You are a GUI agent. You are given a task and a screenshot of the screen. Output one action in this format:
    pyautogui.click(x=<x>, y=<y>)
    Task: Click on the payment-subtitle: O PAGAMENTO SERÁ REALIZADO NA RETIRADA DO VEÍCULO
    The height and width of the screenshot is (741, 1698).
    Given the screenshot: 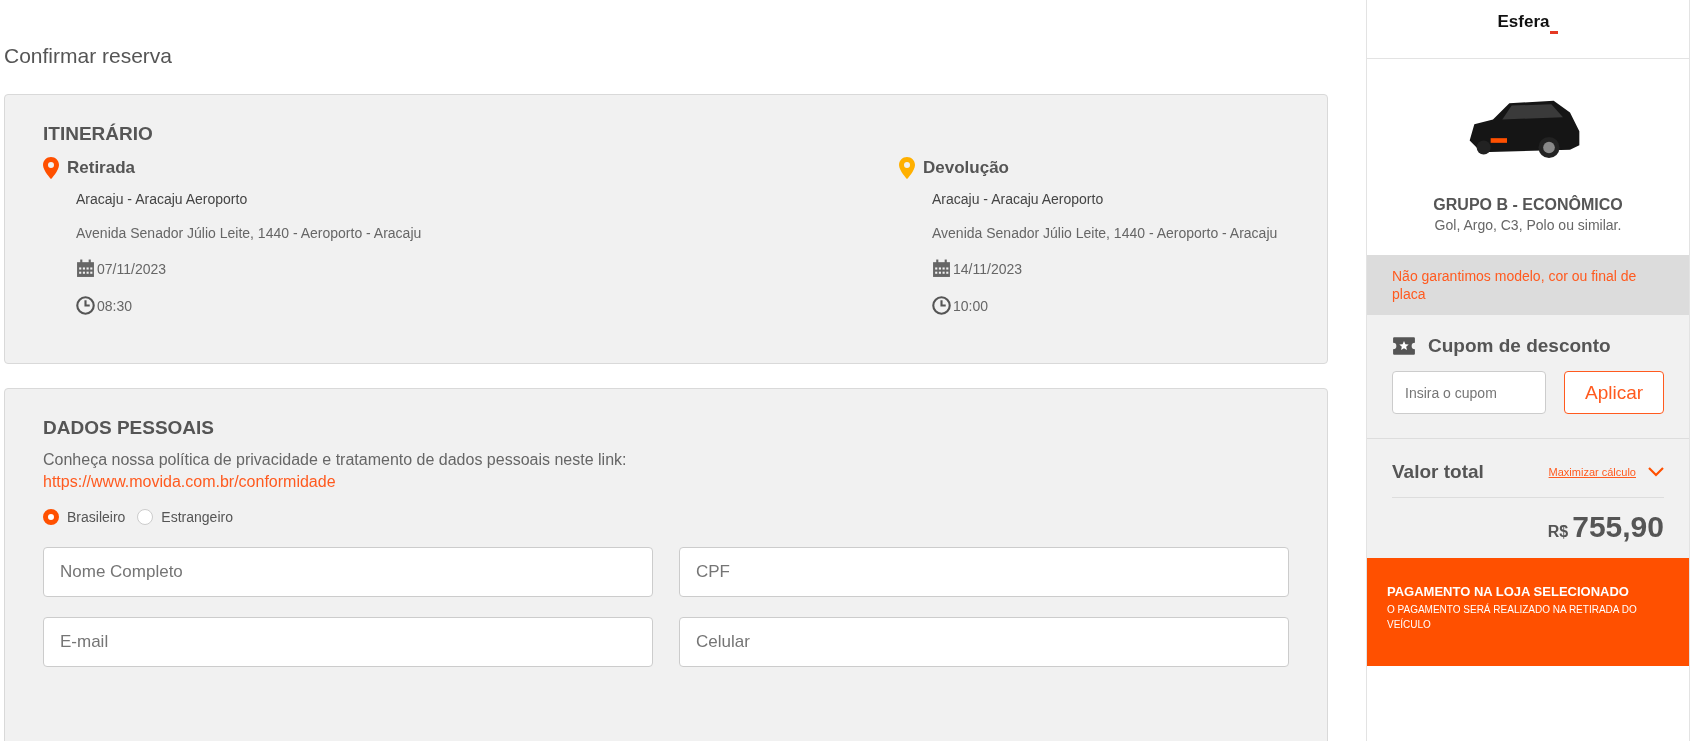 What is the action you would take?
    pyautogui.click(x=1512, y=617)
    